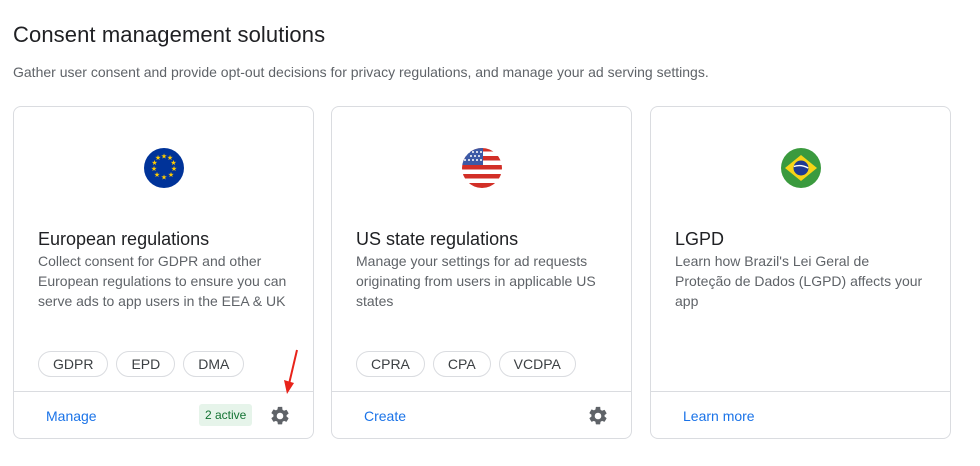 The height and width of the screenshot is (466, 980). I want to click on card-title: US state regulations, so click(437, 239).